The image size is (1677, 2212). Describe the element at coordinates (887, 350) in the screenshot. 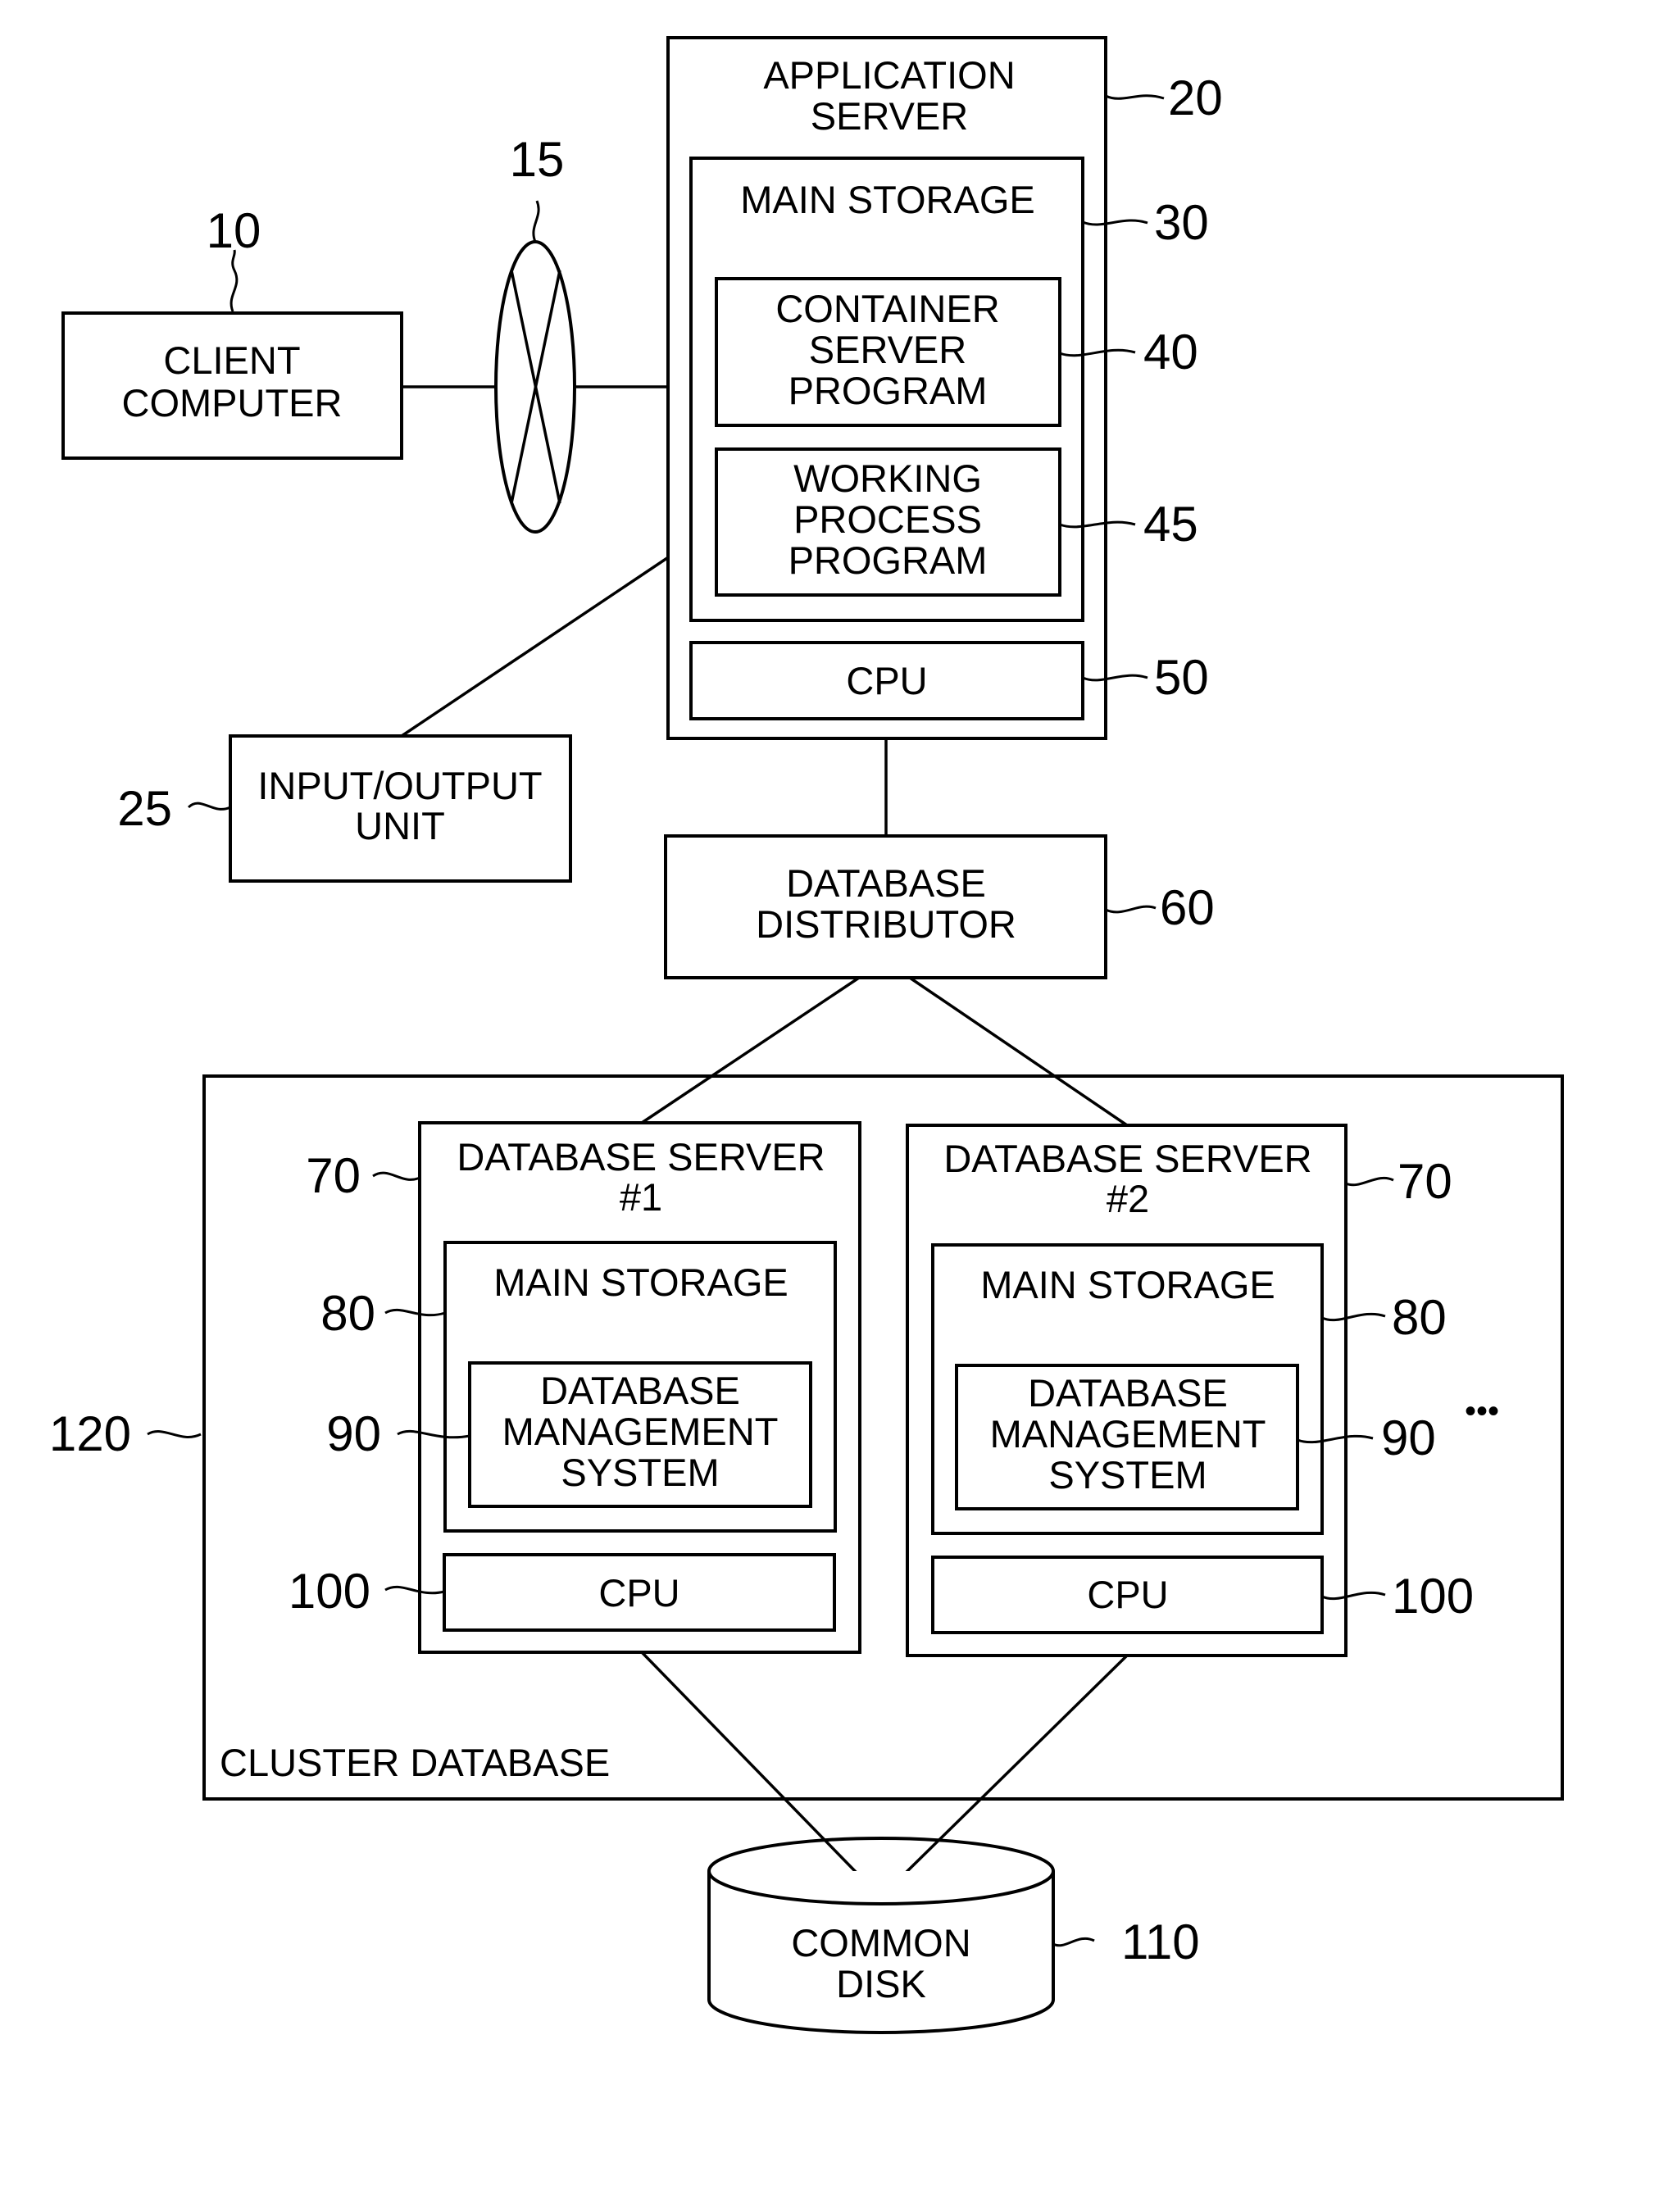

I see `container-label-2: SERVER` at that location.